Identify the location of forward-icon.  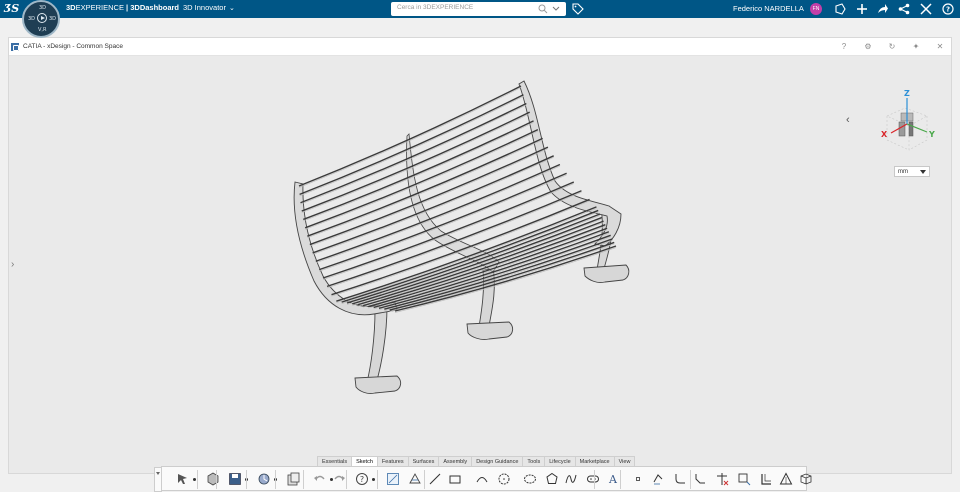
(883, 9).